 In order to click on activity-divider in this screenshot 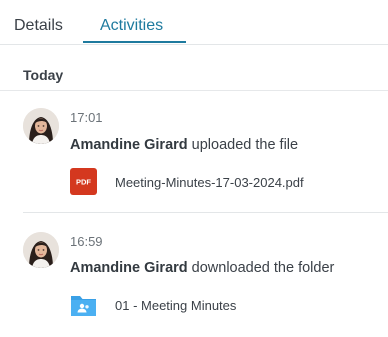, I will do `click(205, 212)`.